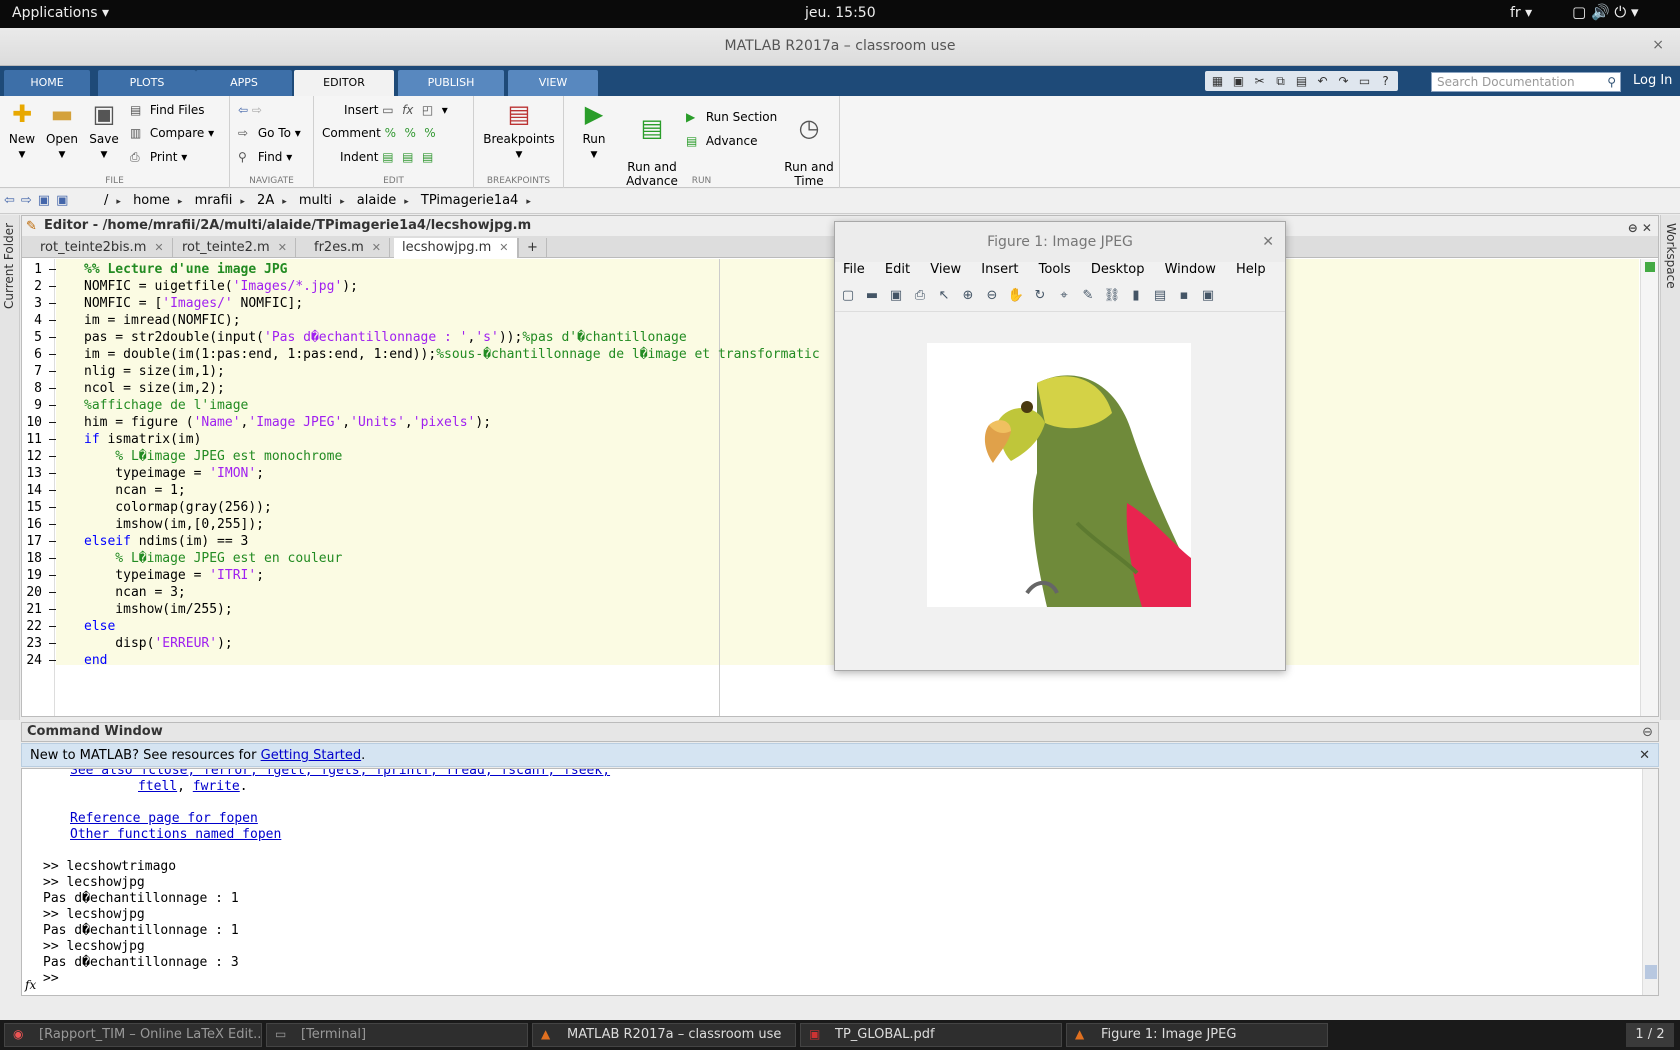  I want to click on tab-view: VIEW, so click(553, 83).